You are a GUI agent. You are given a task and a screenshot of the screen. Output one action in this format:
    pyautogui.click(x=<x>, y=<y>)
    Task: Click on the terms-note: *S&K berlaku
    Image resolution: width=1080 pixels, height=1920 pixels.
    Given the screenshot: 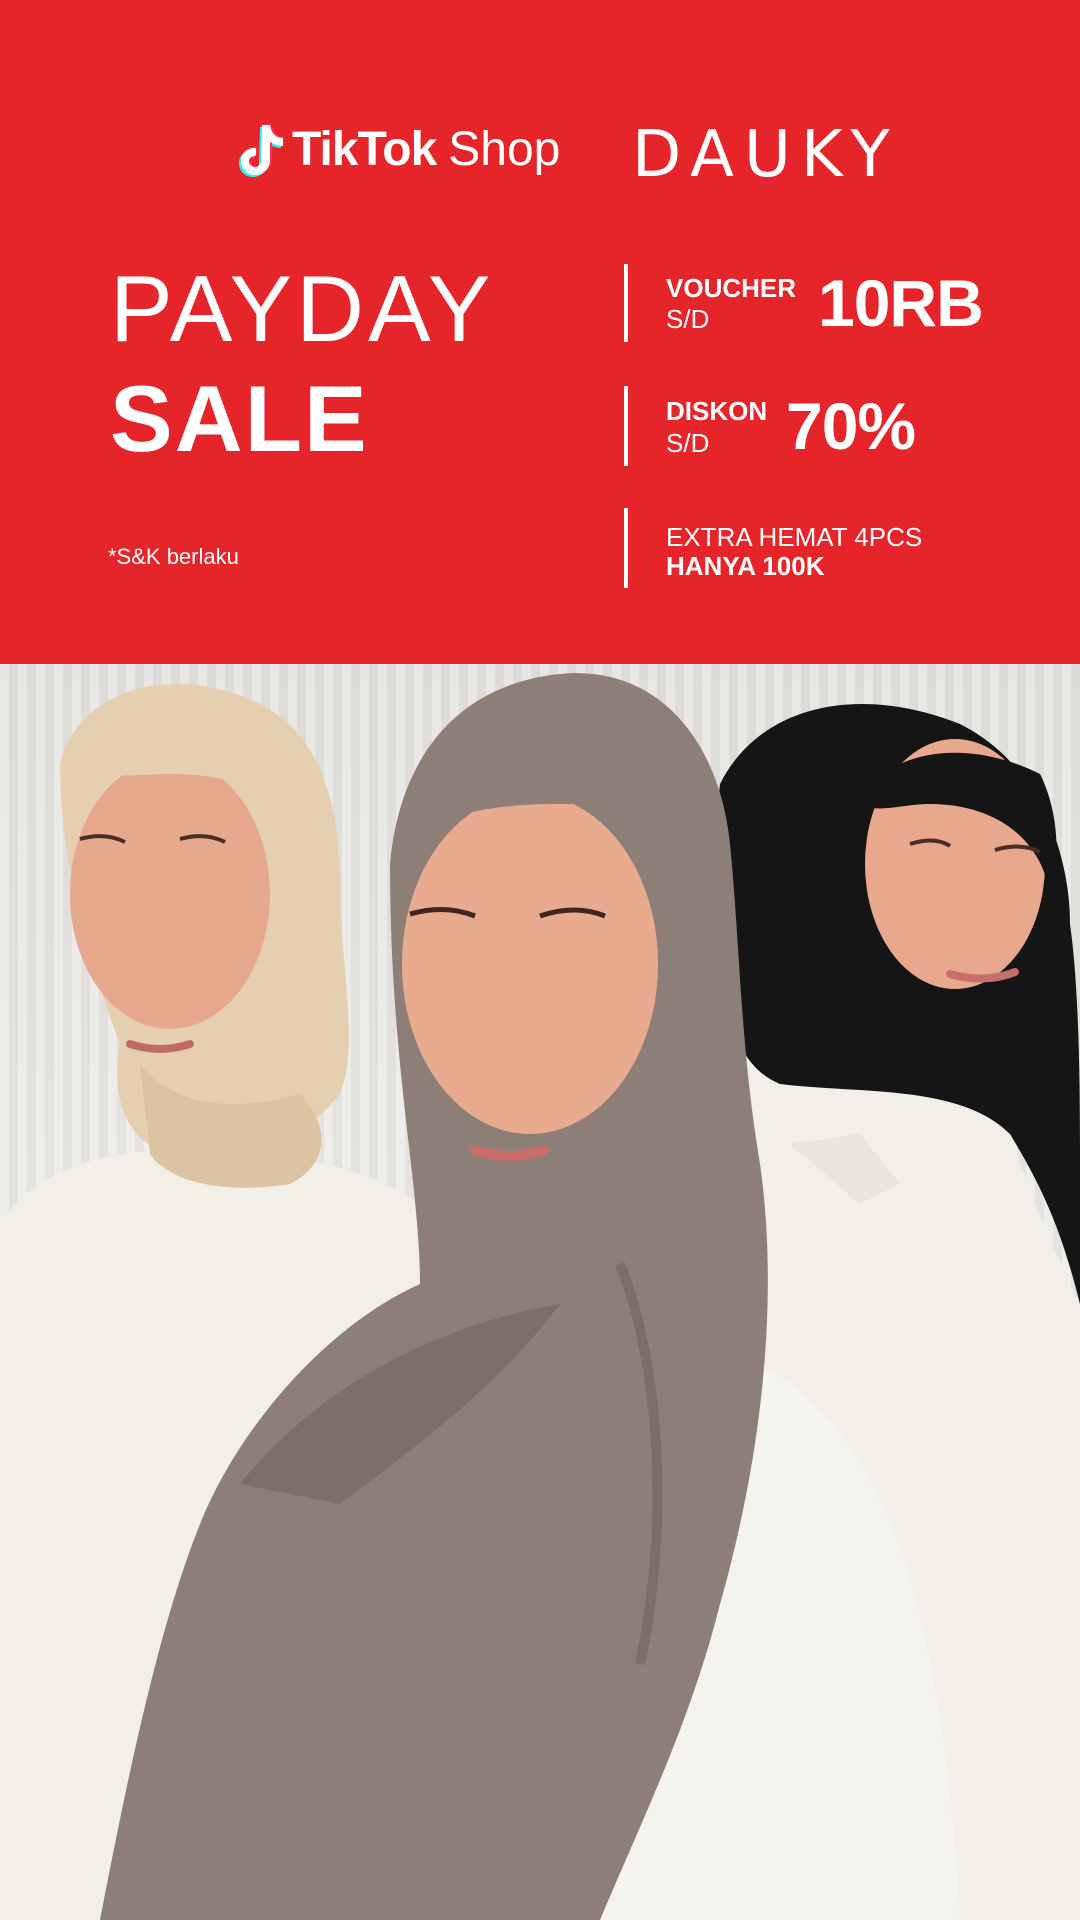 What is the action you would take?
    pyautogui.click(x=173, y=556)
    